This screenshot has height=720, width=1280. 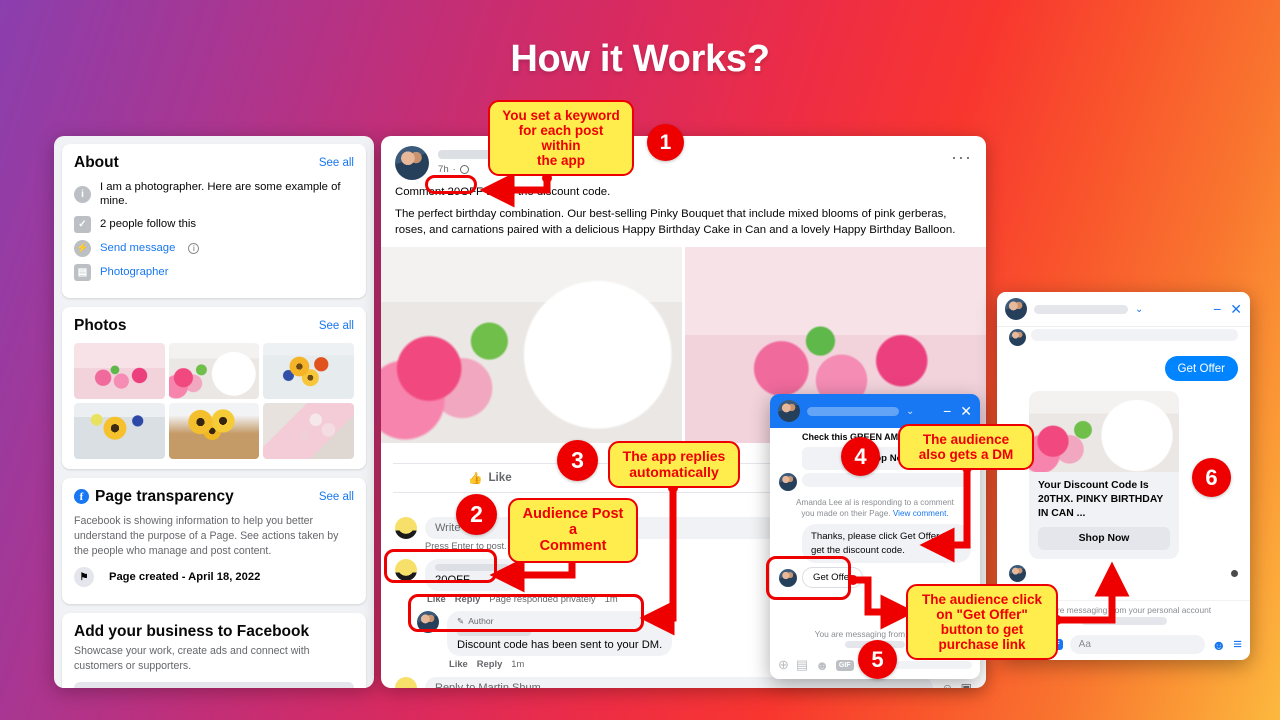 I want to click on photo-grid, so click(x=214, y=400).